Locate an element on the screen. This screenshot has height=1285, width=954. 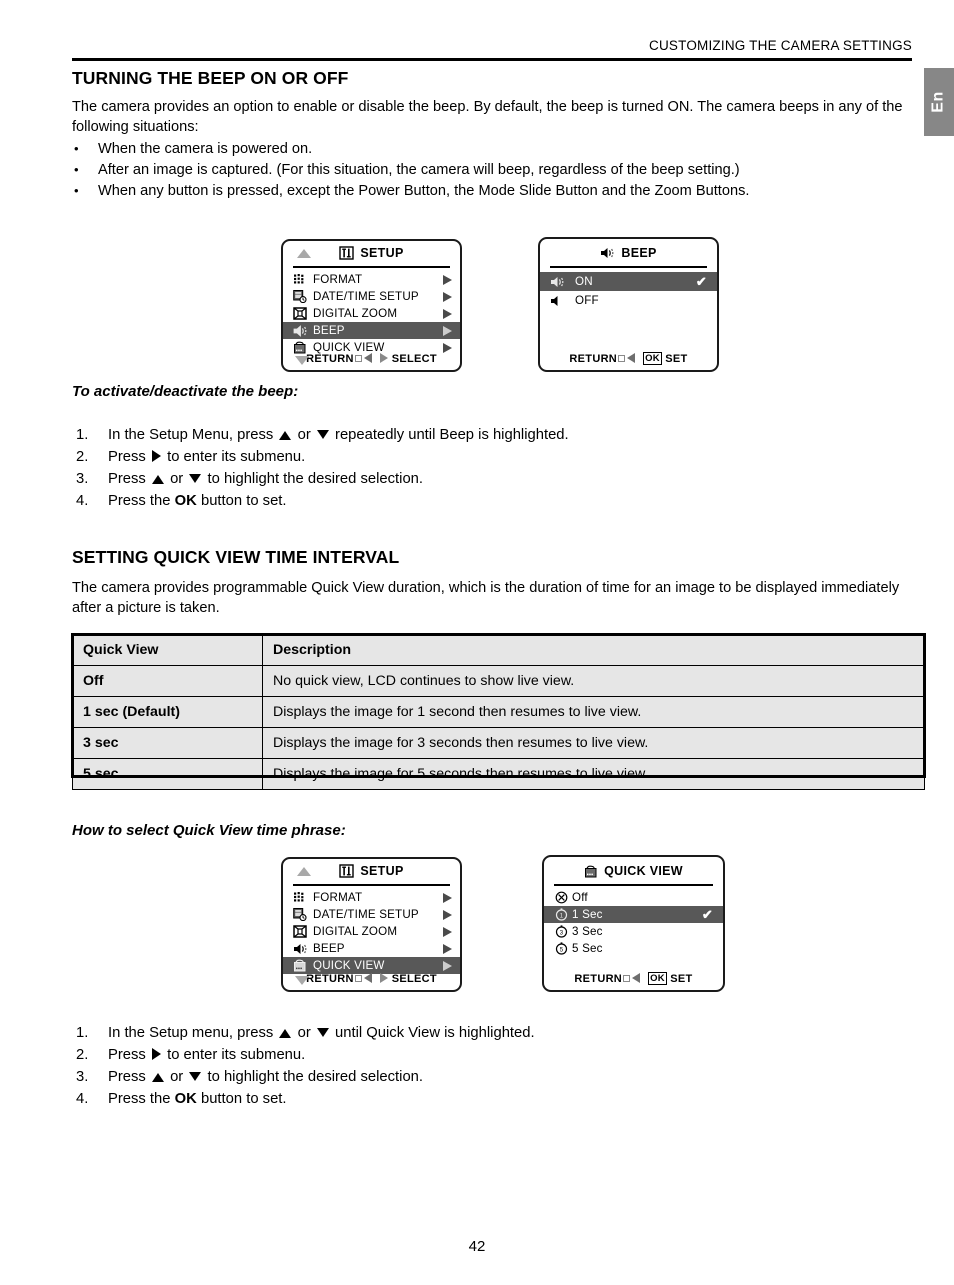
divider is located at coordinates (633, 885).